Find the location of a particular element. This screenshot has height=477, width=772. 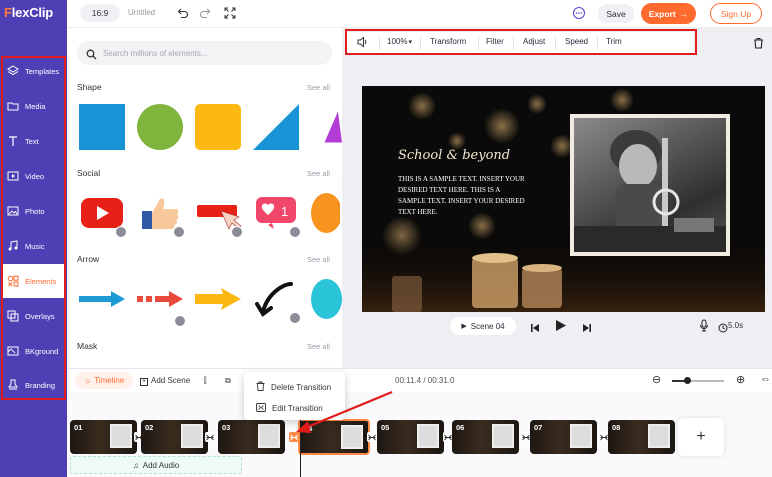

shape-triangle-purple is located at coordinates (326, 127).